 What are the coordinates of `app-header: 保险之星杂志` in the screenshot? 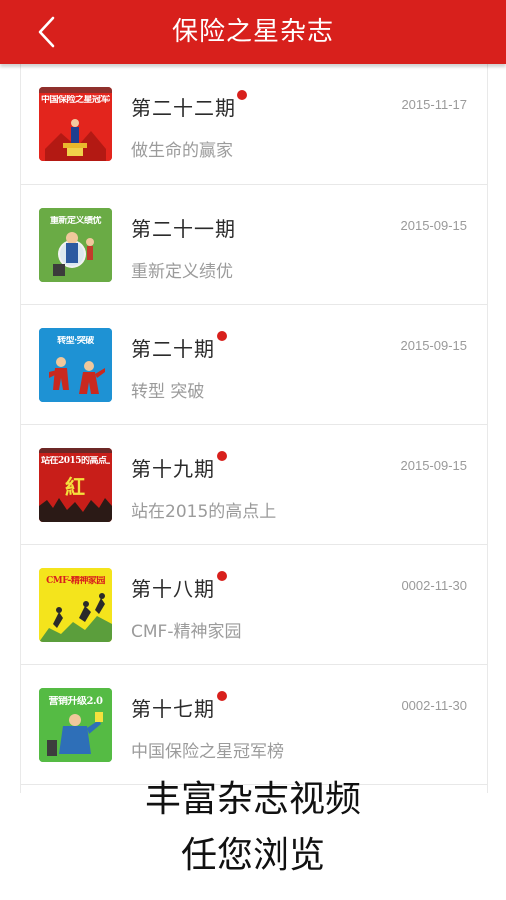 It's located at (253, 32).